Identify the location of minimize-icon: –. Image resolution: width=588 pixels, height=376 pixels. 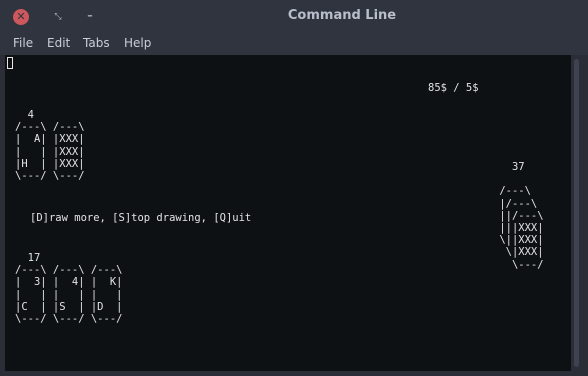
(90, 17).